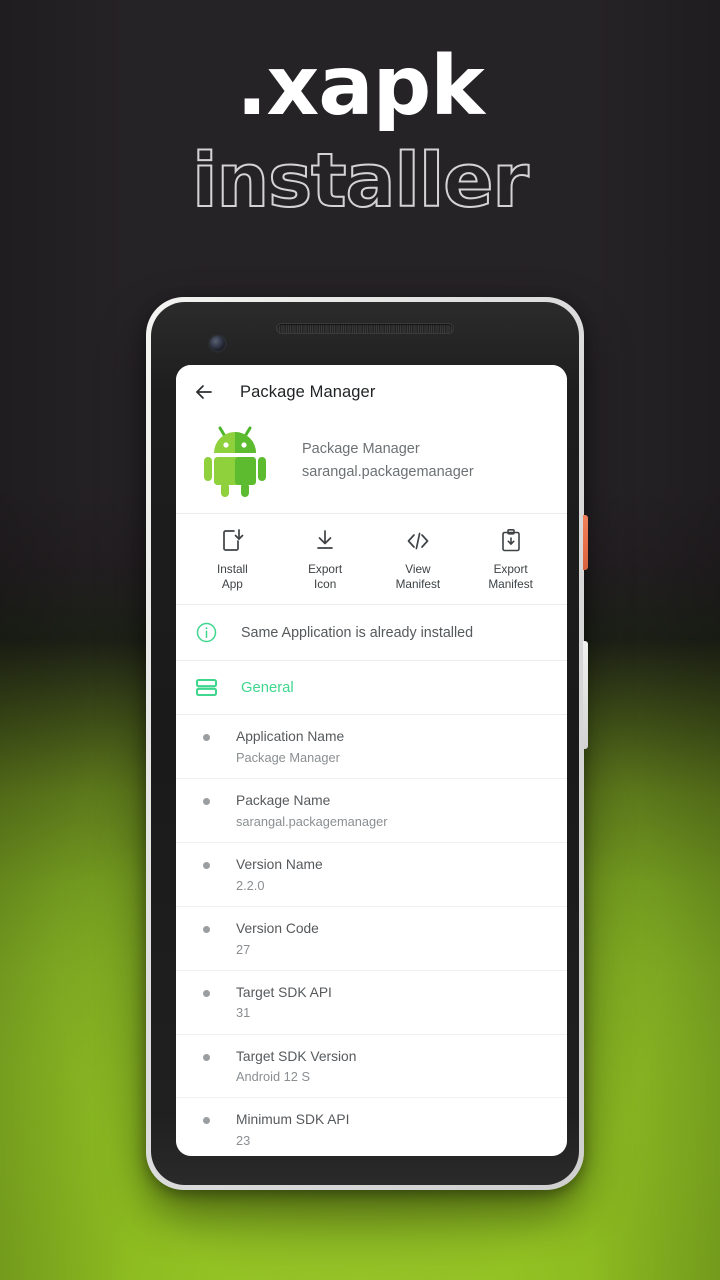 The image size is (720, 1280). Describe the element at coordinates (290, 737) in the screenshot. I see `list-item-label: Application Name` at that location.